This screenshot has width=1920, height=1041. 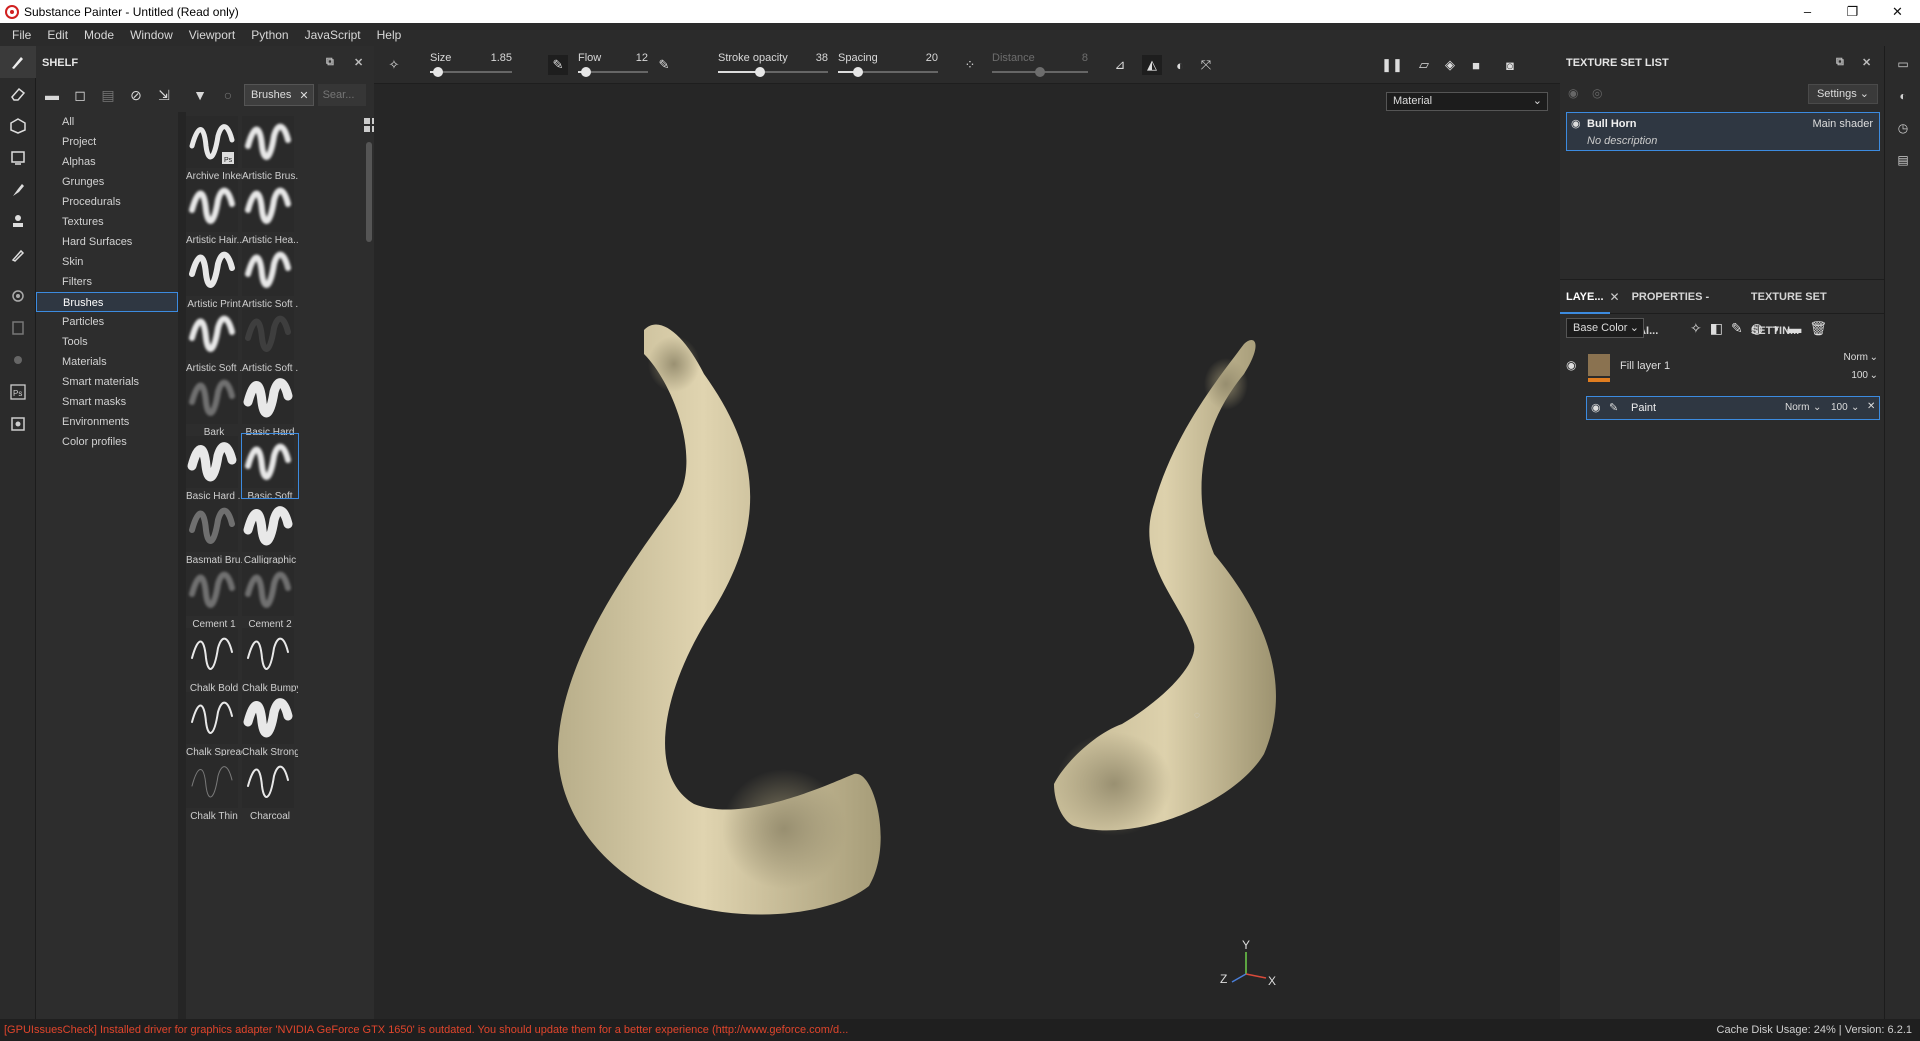 I want to click on fill-layer-name: Fill layer 1, so click(x=1645, y=366).